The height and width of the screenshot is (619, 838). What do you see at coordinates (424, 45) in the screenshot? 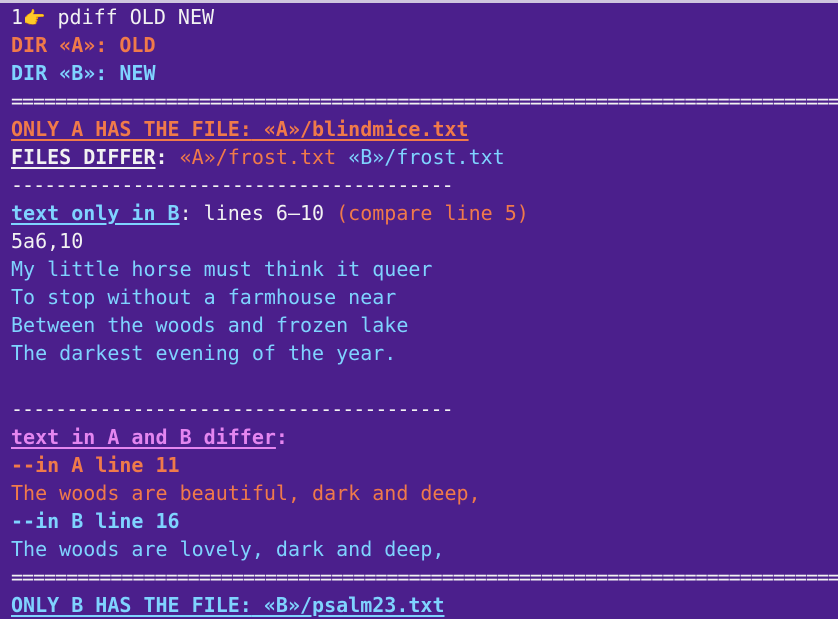
I see `dir-a-line: DIR «A»: OLD` at bounding box center [424, 45].